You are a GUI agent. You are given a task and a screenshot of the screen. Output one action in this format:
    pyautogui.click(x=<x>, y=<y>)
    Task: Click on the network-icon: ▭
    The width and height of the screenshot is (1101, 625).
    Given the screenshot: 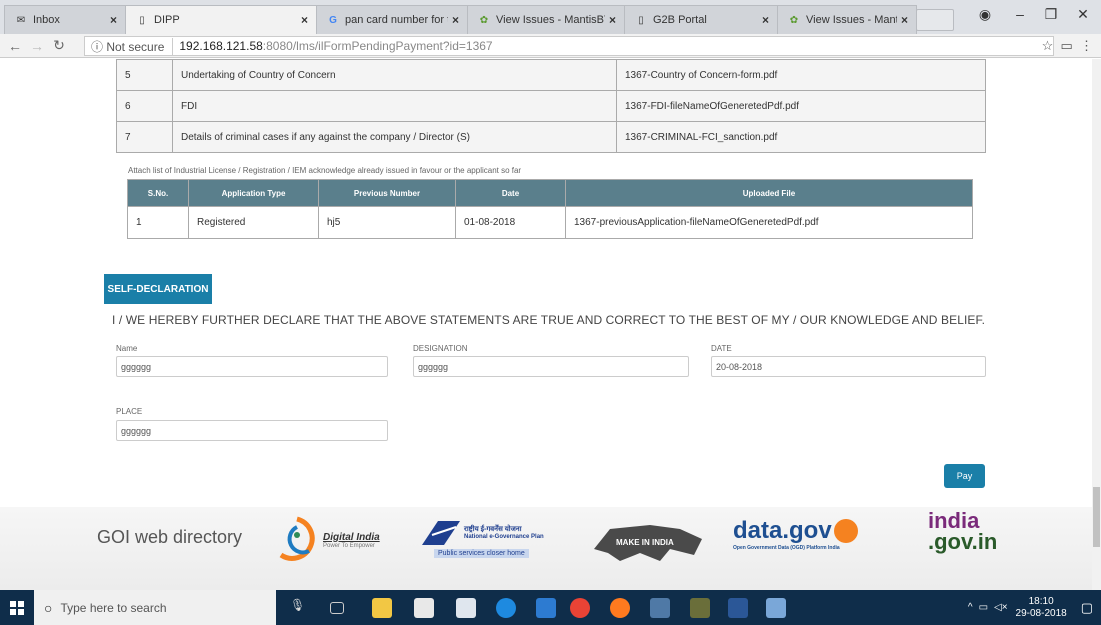 What is the action you would take?
    pyautogui.click(x=983, y=607)
    